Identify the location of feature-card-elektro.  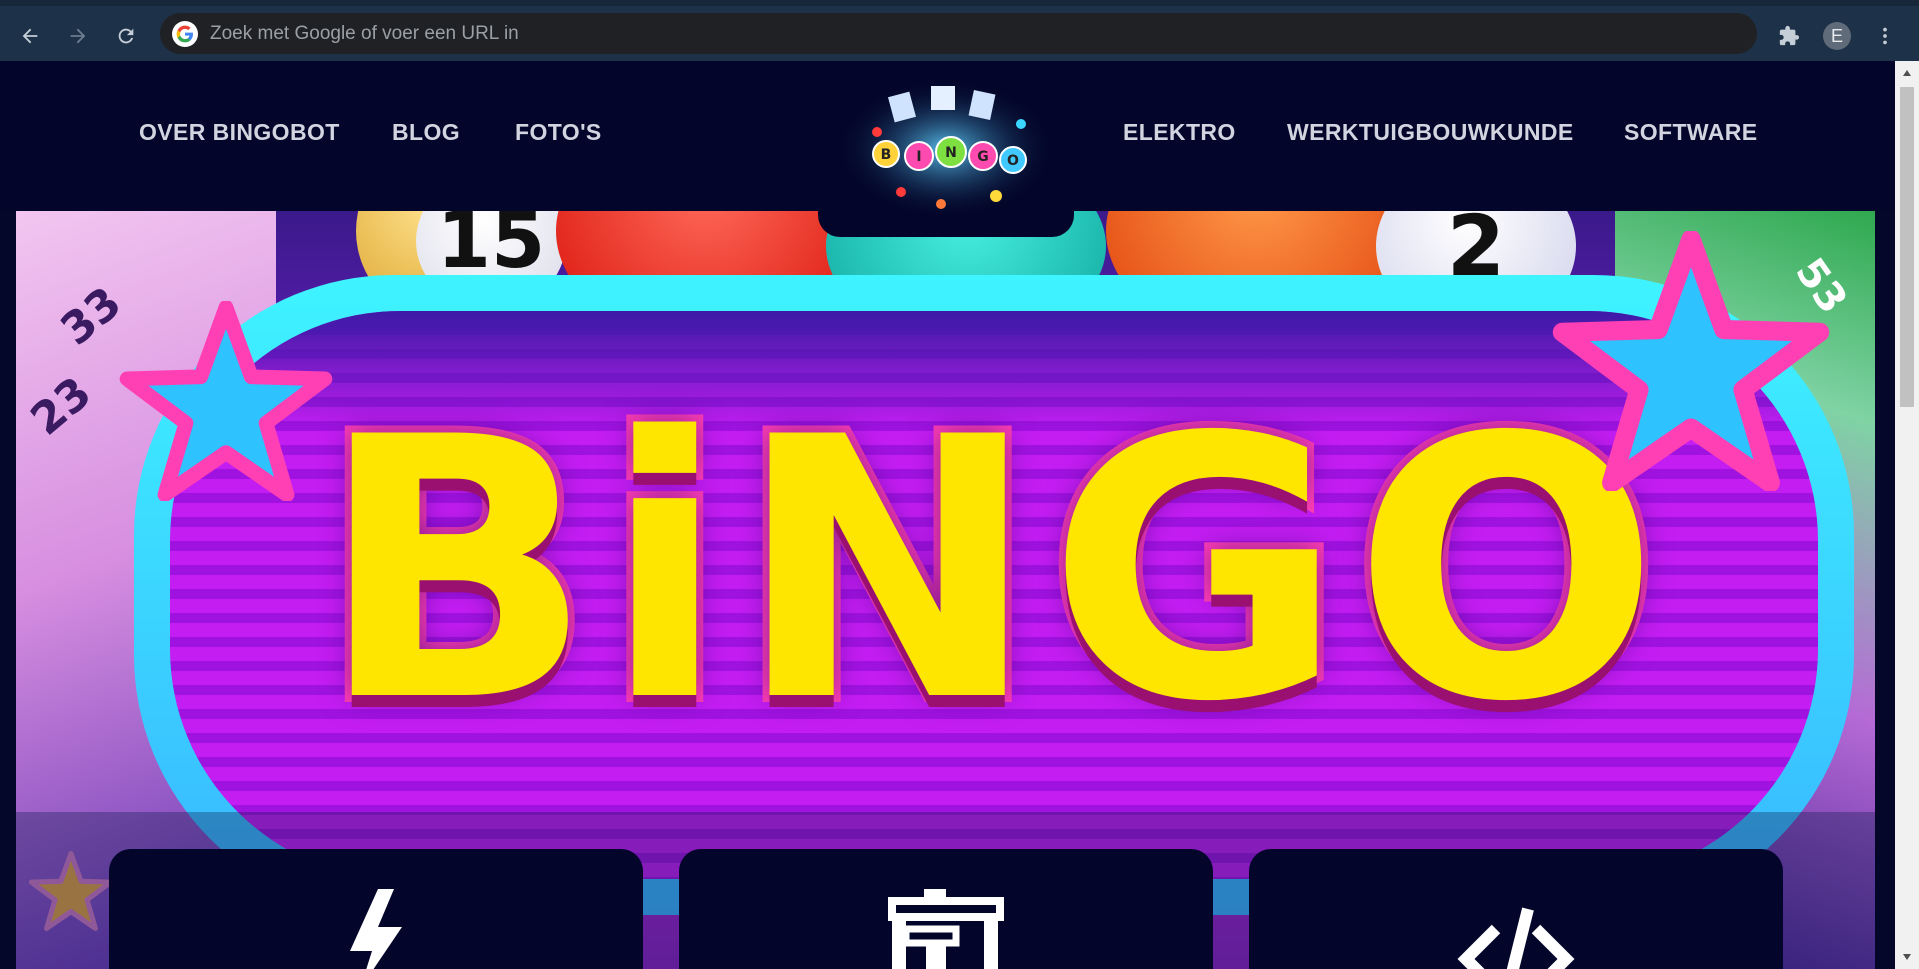
(376, 909).